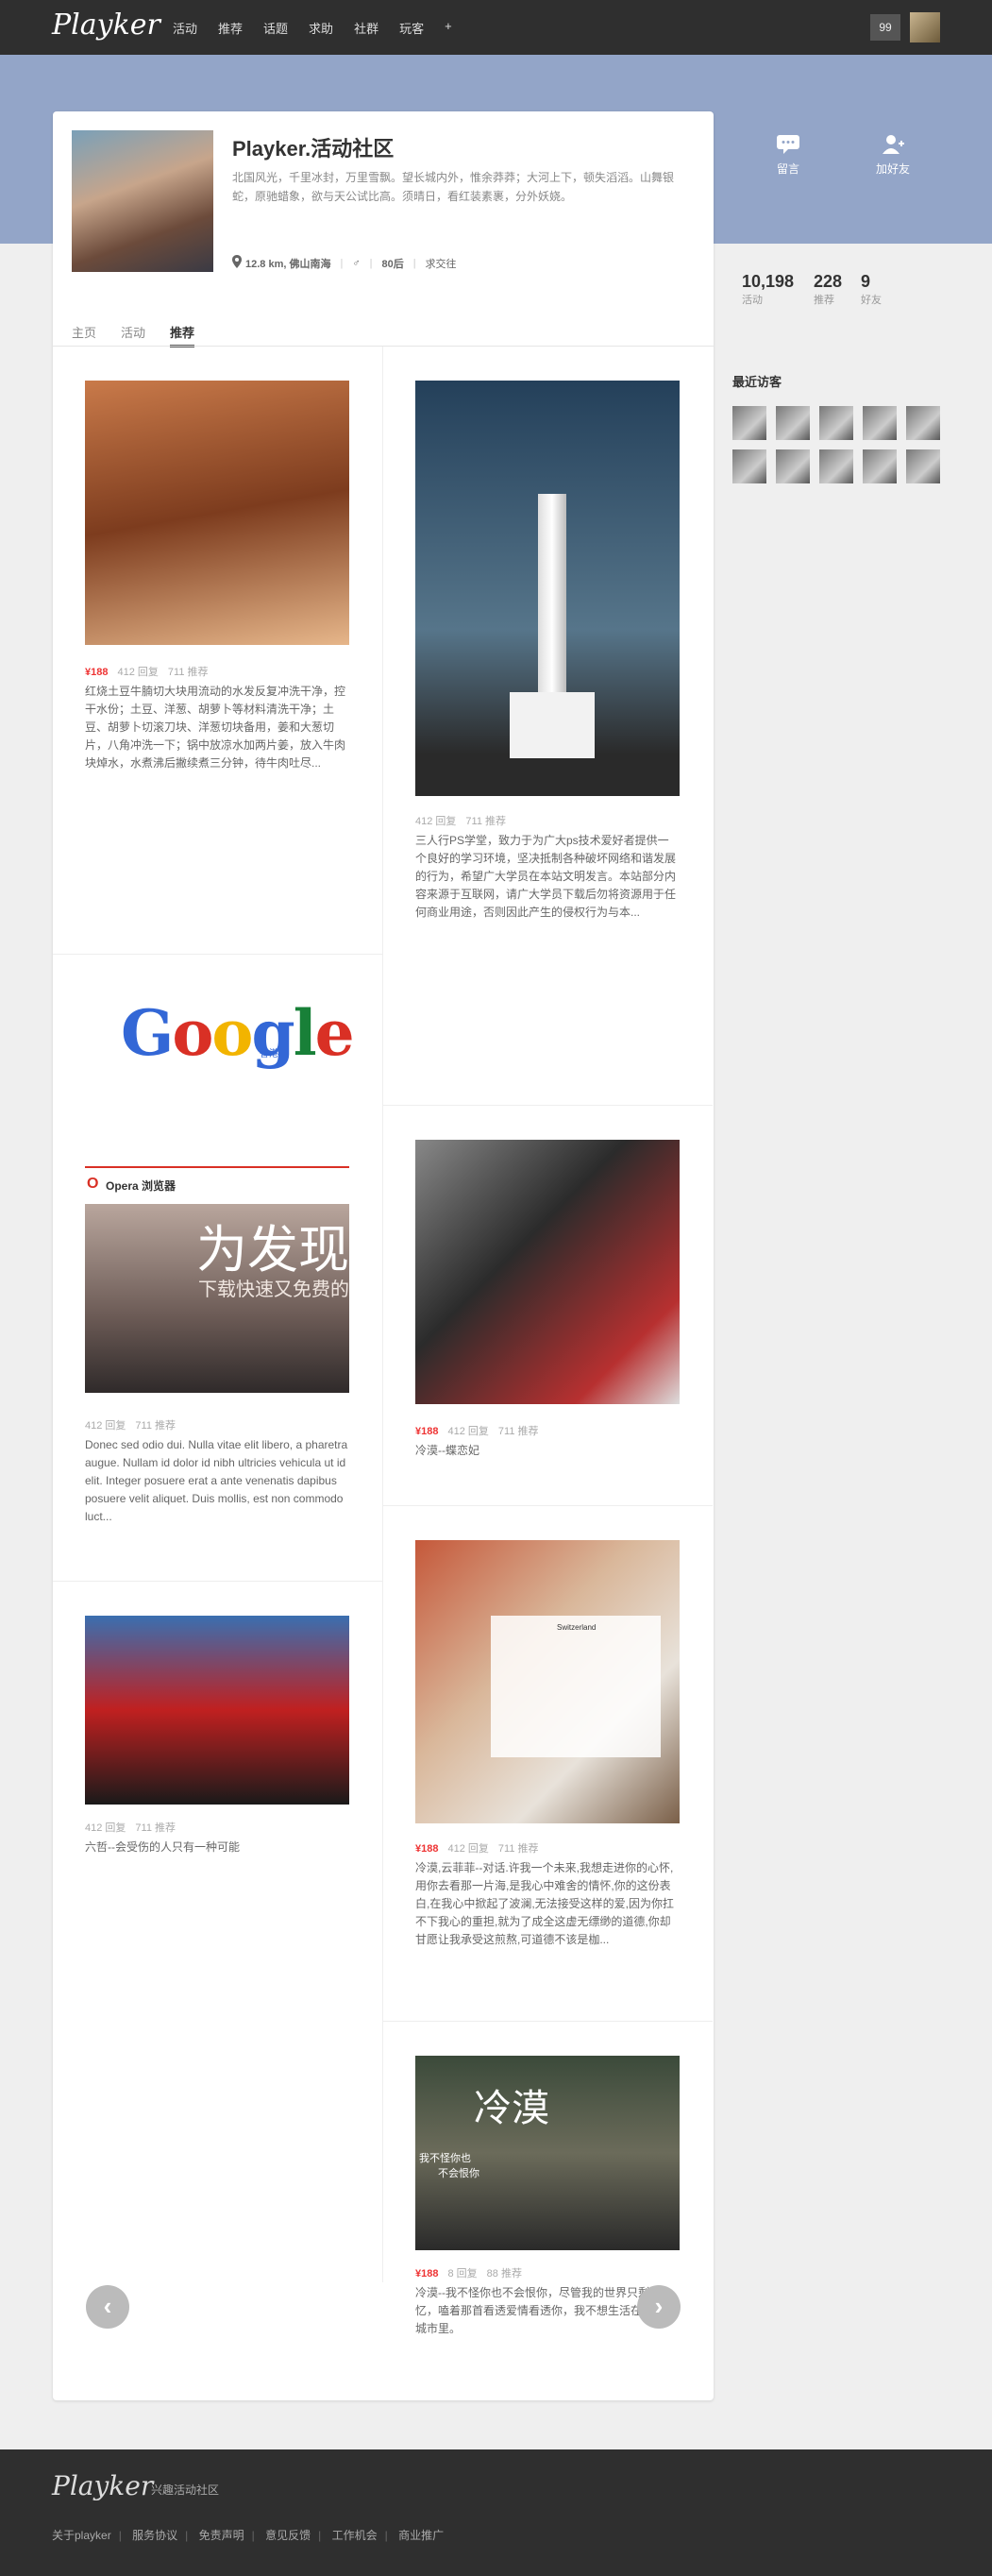 The image size is (992, 2576). I want to click on stat-value: 228, so click(828, 281).